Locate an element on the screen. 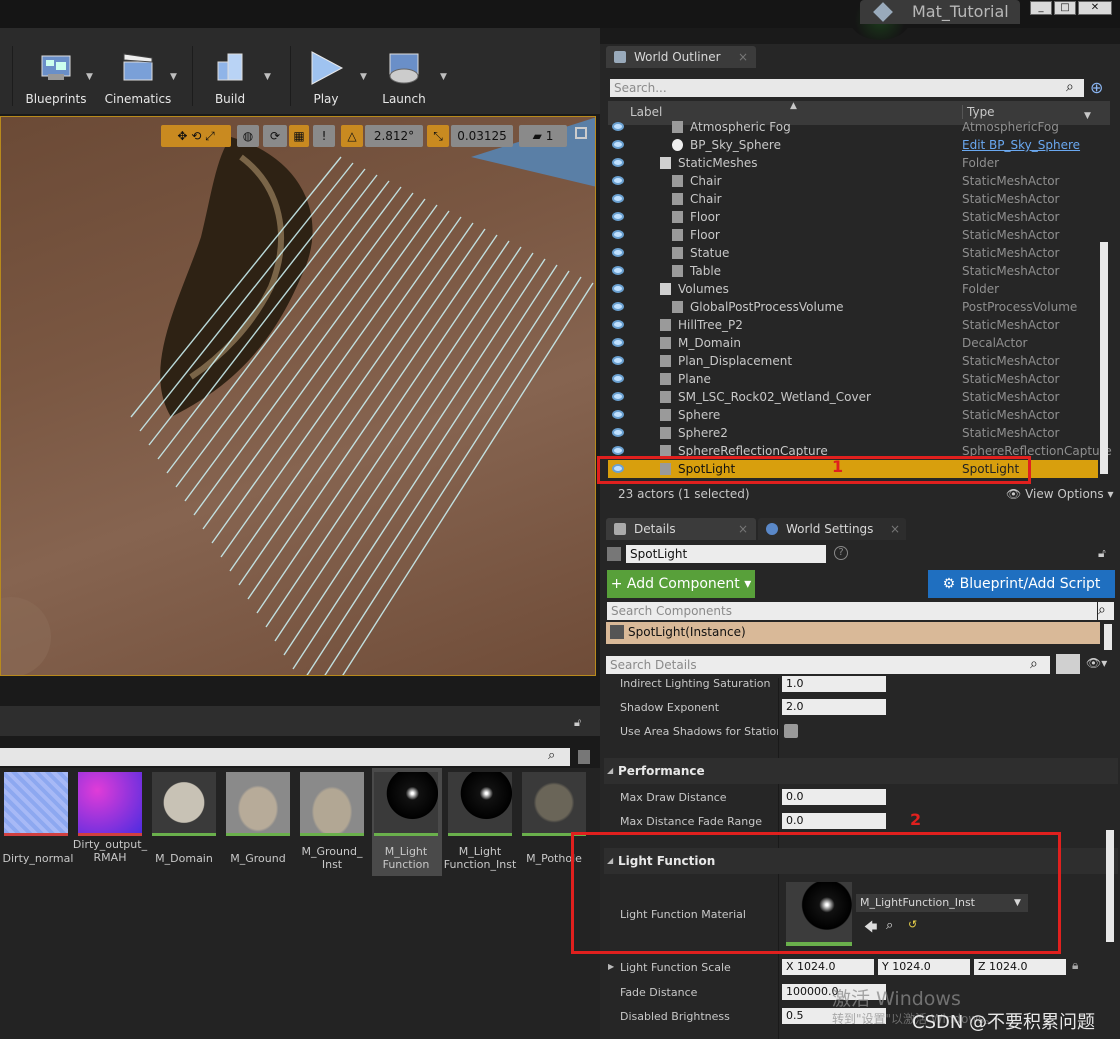 Image resolution: width=1120 pixels, height=1039 pixels. grid-view-icon is located at coordinates (1068, 664).